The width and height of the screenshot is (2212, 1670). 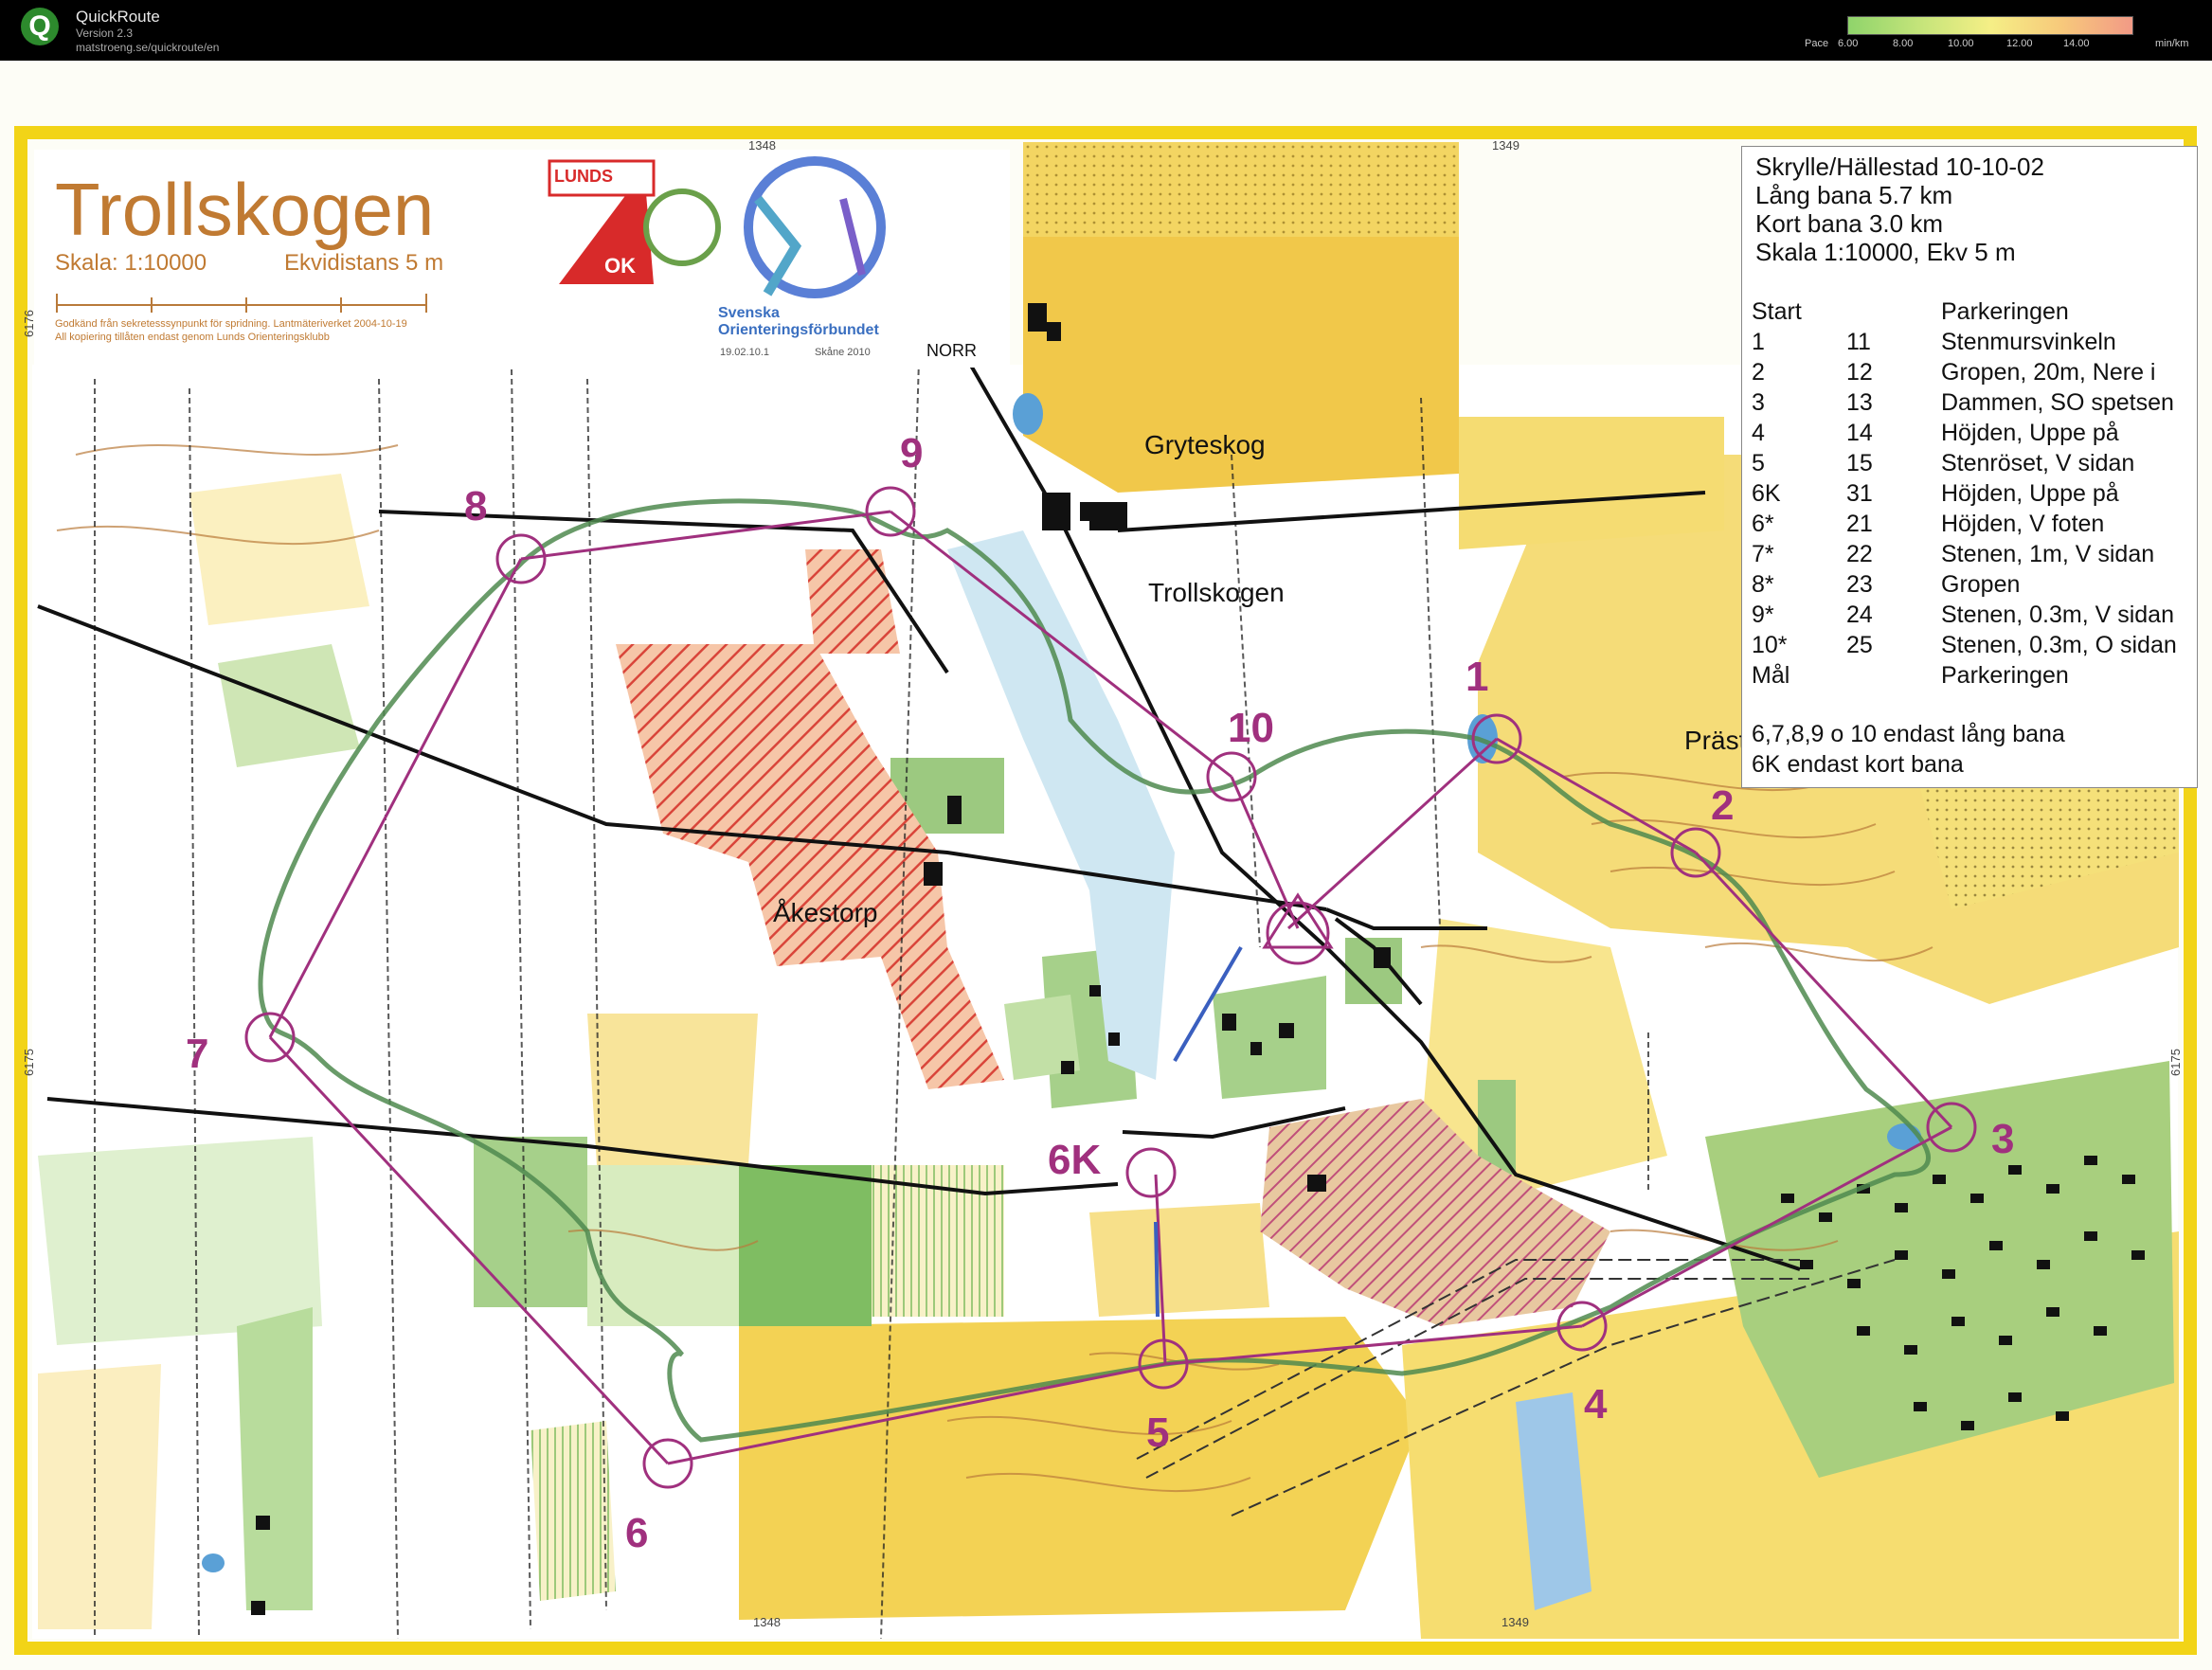 What do you see at coordinates (245, 210) in the screenshot?
I see `map-title: Trollskogen` at bounding box center [245, 210].